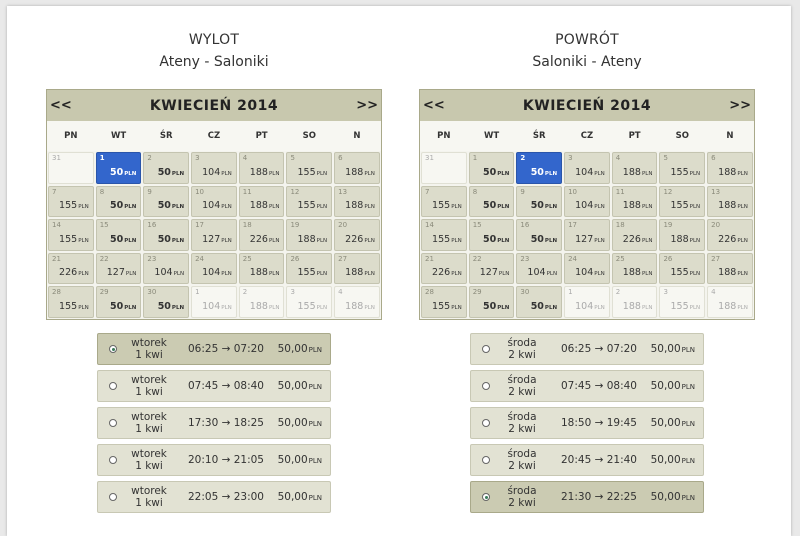 The height and width of the screenshot is (536, 800). I want to click on flight-option: środa 2 kwi 07:45 → 08:40 50,00PLN, so click(587, 386).